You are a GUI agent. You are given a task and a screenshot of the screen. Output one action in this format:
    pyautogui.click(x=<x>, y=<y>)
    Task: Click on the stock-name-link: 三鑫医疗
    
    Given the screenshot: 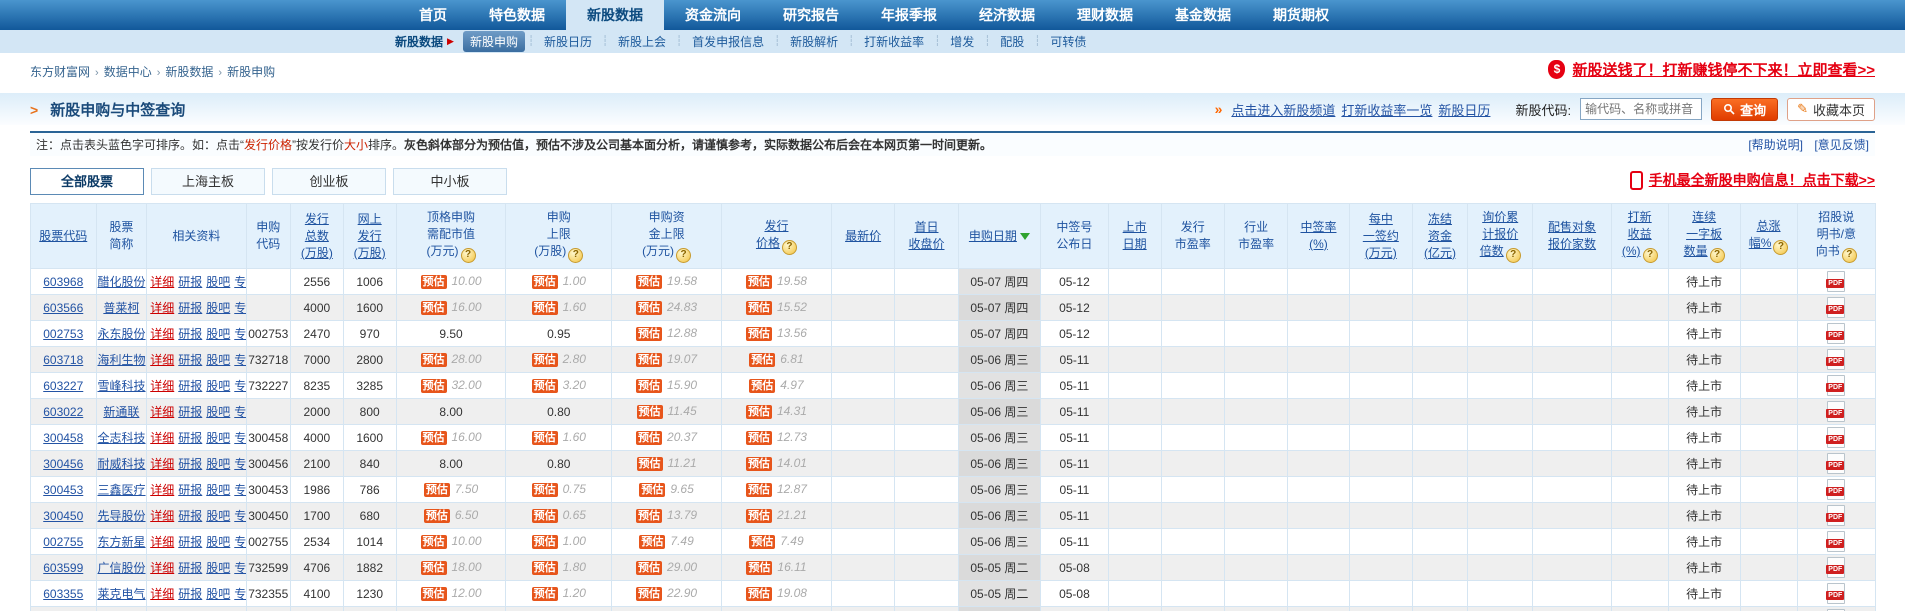 What is the action you would take?
    pyautogui.click(x=122, y=490)
    